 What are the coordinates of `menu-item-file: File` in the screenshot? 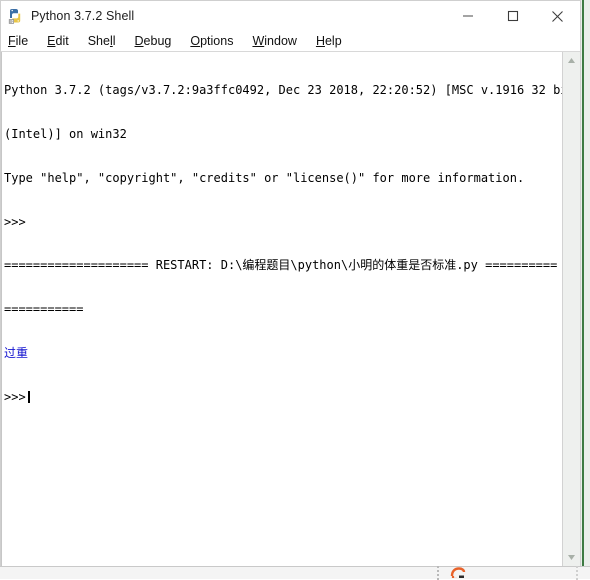 It's located at (22, 41).